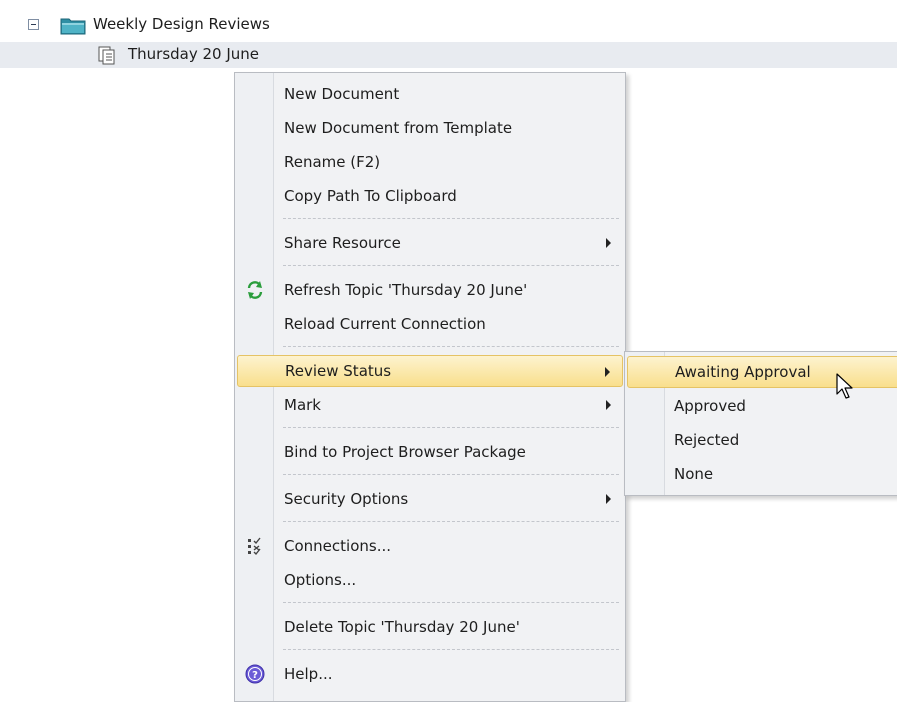 This screenshot has height=702, width=897. What do you see at coordinates (342, 243) in the screenshot?
I see `menu-item-label: Share Resource` at bounding box center [342, 243].